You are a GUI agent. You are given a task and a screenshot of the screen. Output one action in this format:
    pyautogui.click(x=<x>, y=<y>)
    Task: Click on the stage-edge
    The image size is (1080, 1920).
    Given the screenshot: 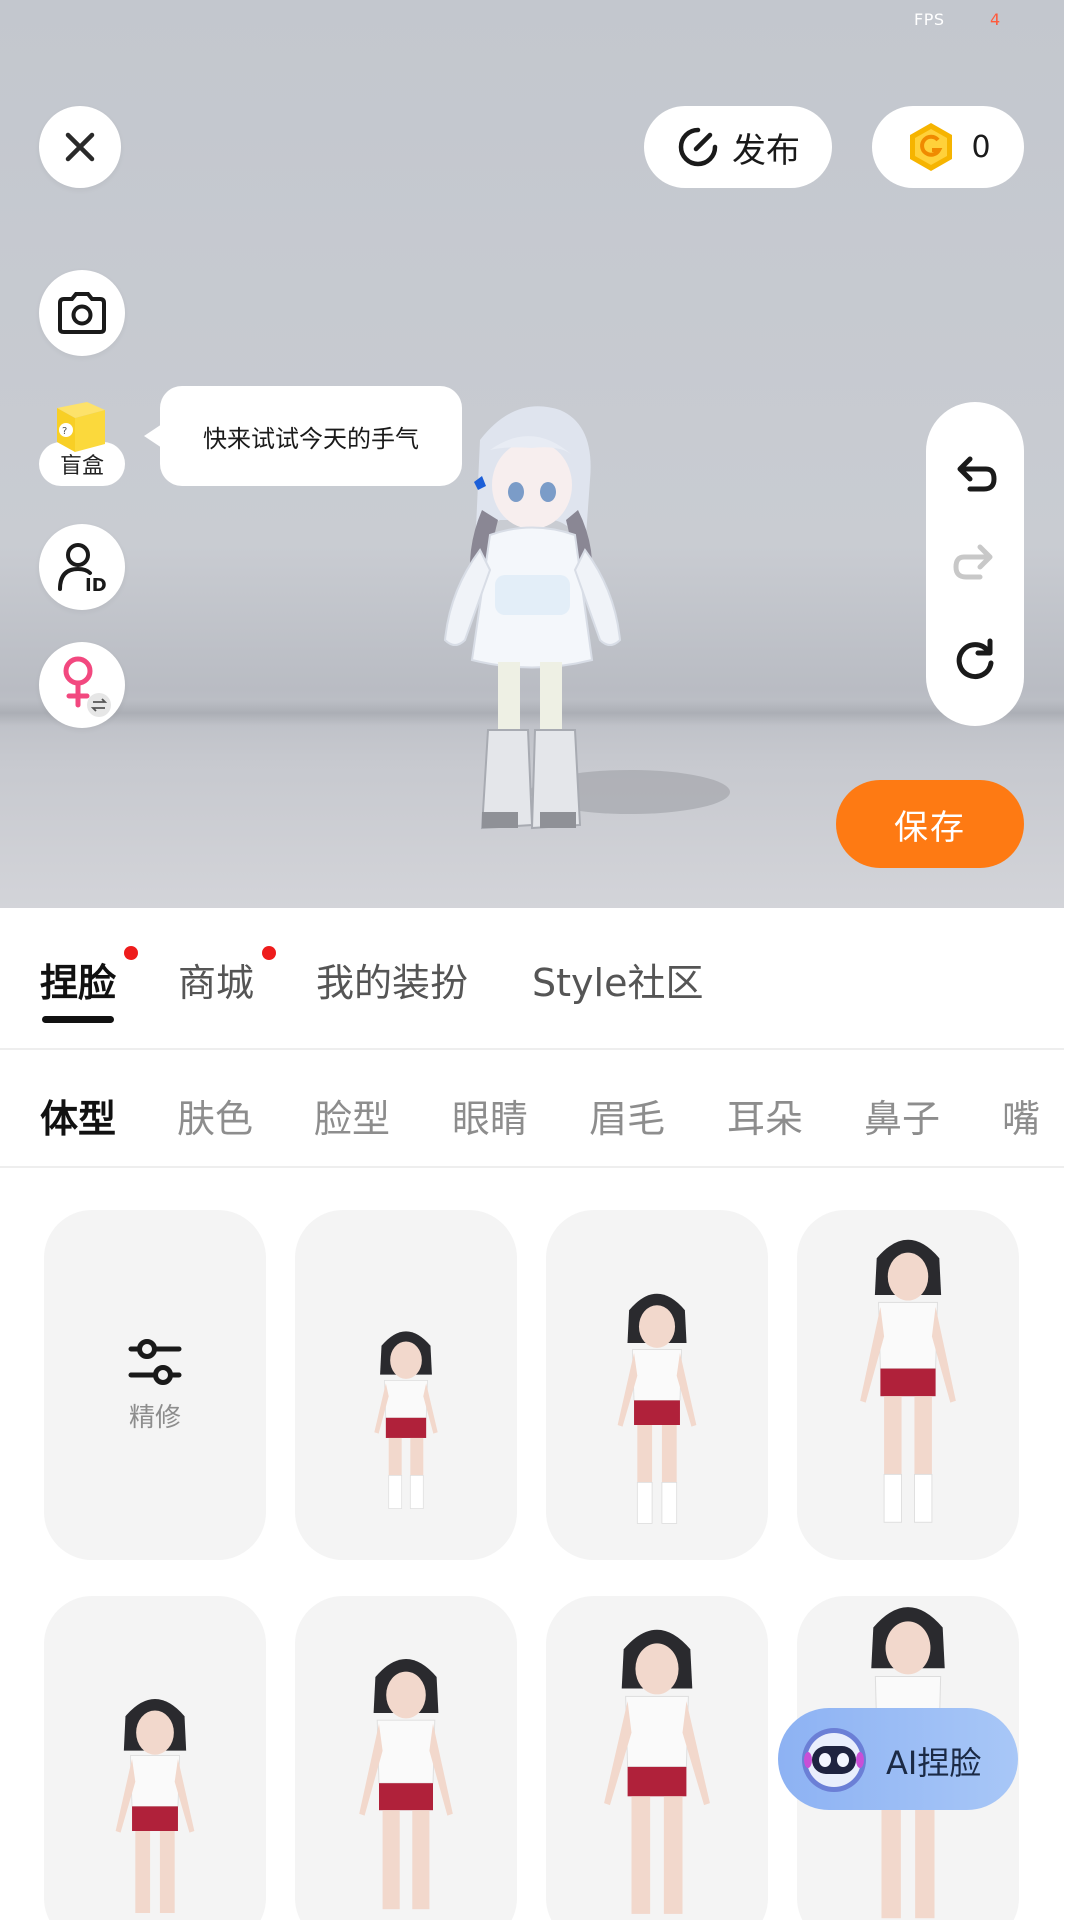 What is the action you would take?
    pyautogui.click(x=1072, y=454)
    